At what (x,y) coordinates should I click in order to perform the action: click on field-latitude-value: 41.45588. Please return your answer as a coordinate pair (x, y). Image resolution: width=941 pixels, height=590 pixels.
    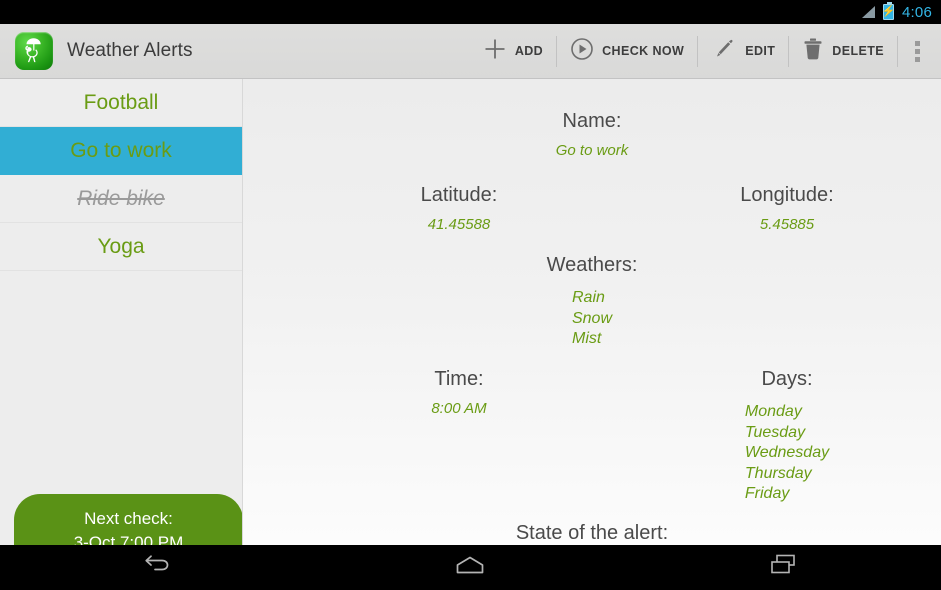
    Looking at the image, I should click on (459, 224).